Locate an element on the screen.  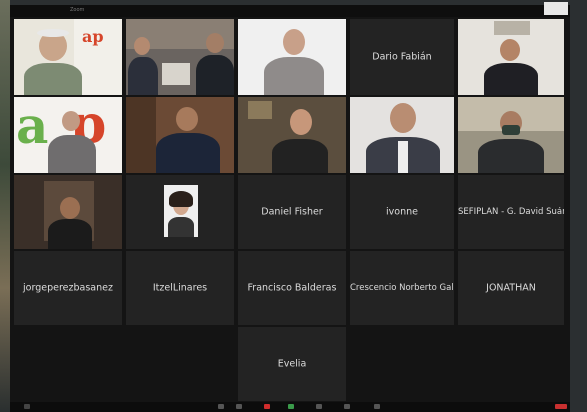
end-meeting-button is located at coordinates (561, 406).